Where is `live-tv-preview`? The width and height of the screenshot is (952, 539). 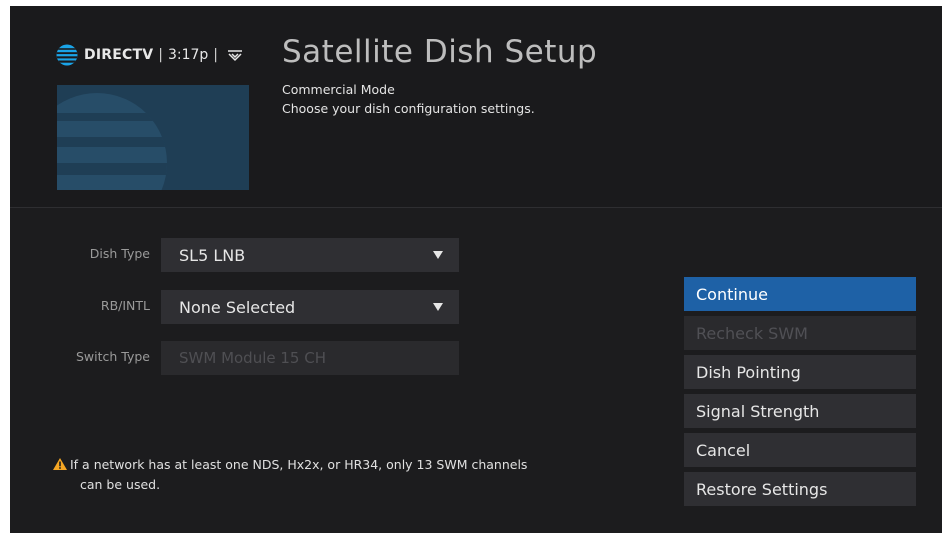
live-tv-preview is located at coordinates (153, 137).